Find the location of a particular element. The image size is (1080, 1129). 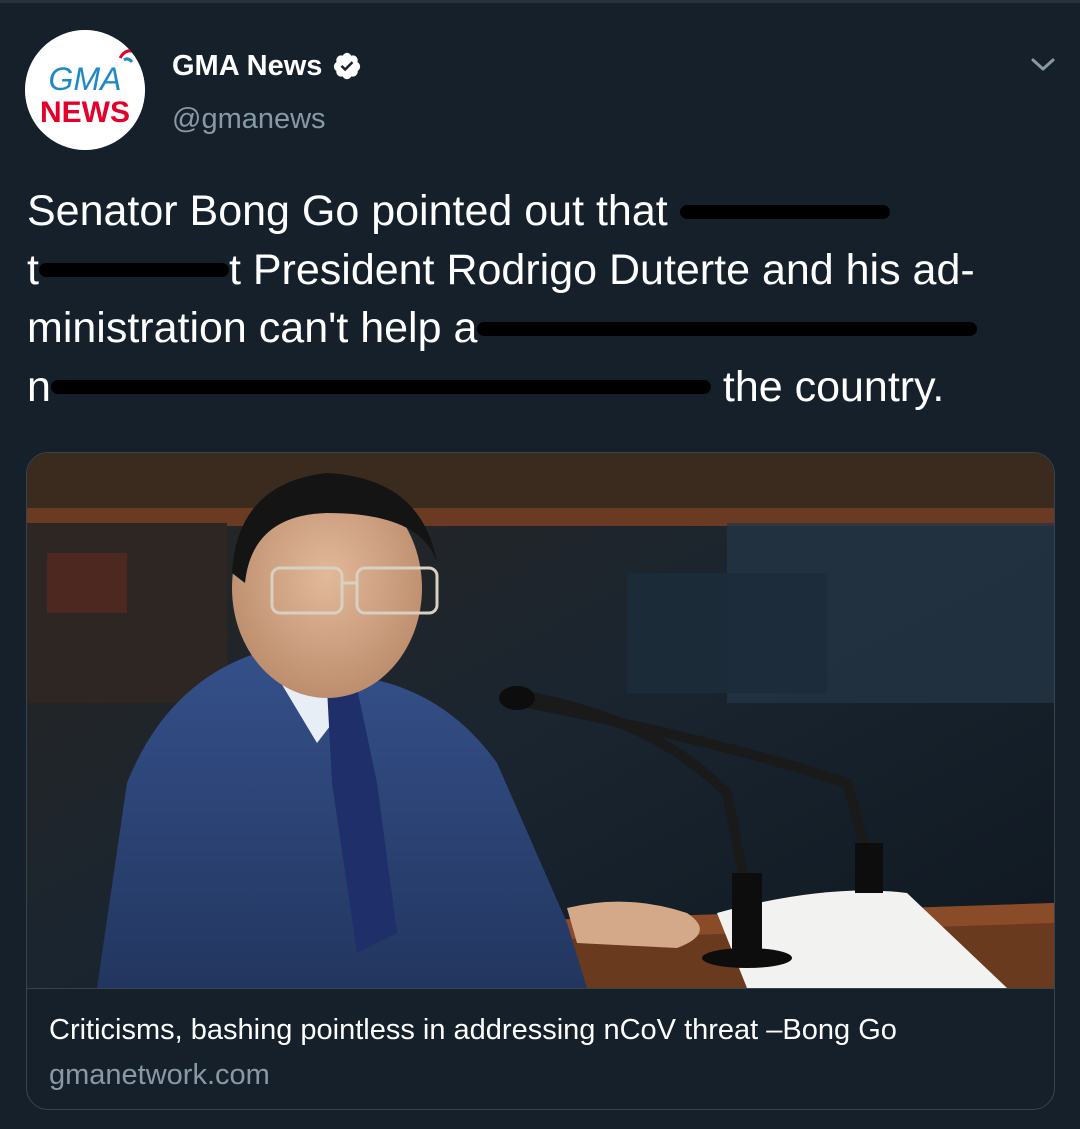

avatar: GMA NEWS is located at coordinates (85, 90).